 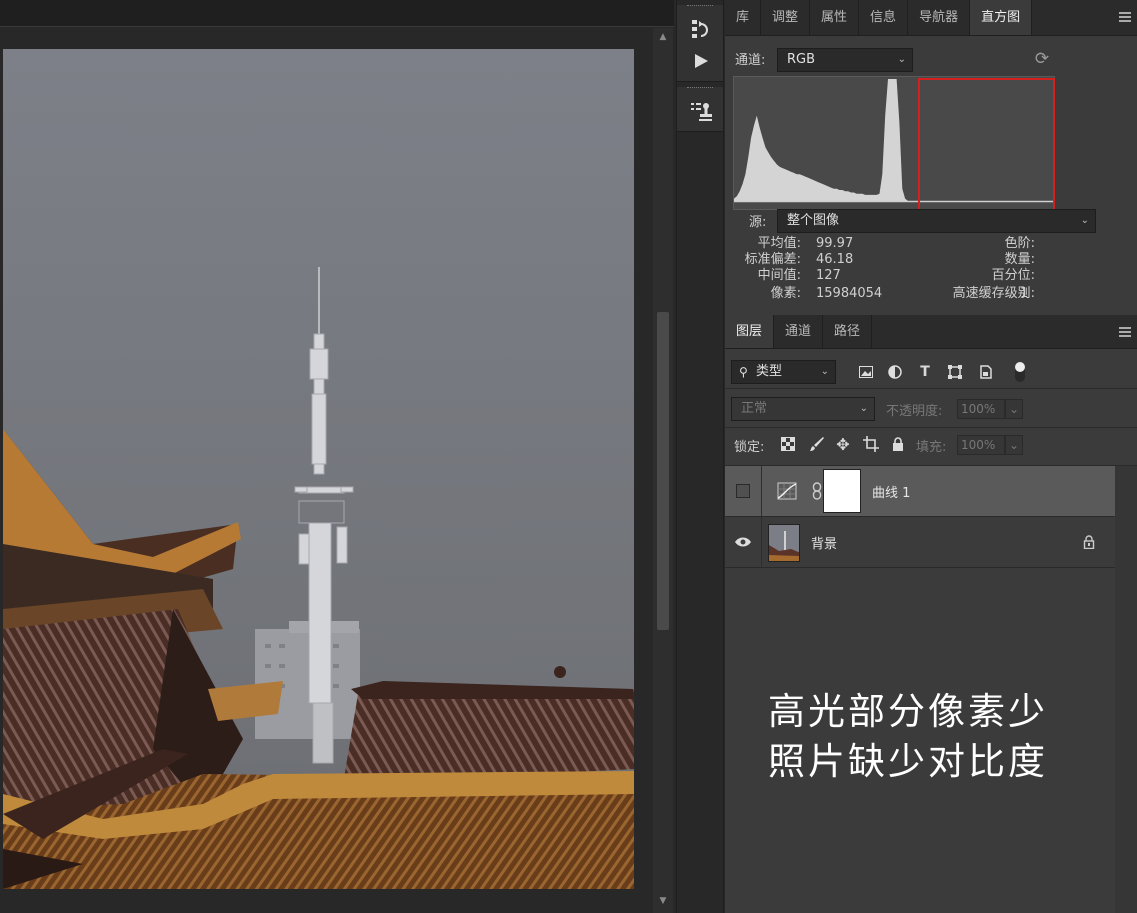 What do you see at coordinates (779, 243) in the screenshot?
I see `stat-mean-label: 平均值:` at bounding box center [779, 243].